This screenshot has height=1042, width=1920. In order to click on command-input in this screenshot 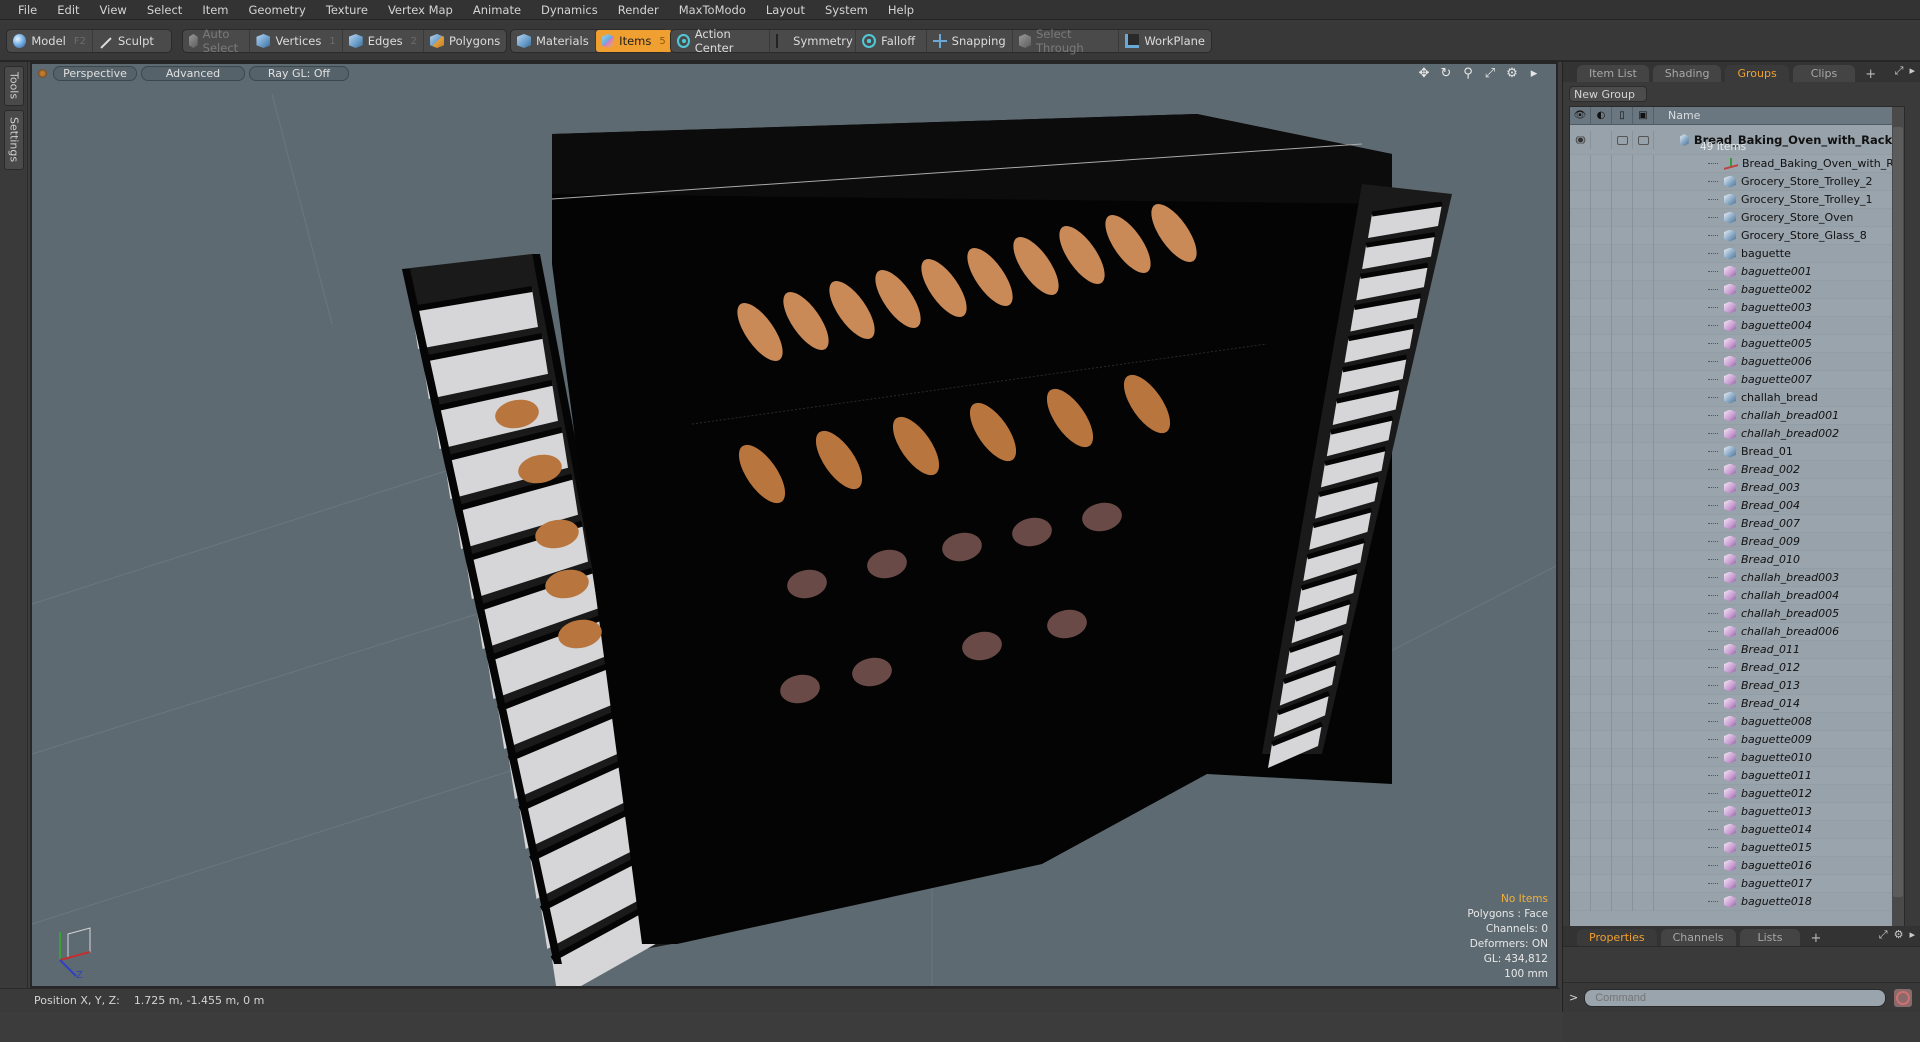, I will do `click(1735, 997)`.